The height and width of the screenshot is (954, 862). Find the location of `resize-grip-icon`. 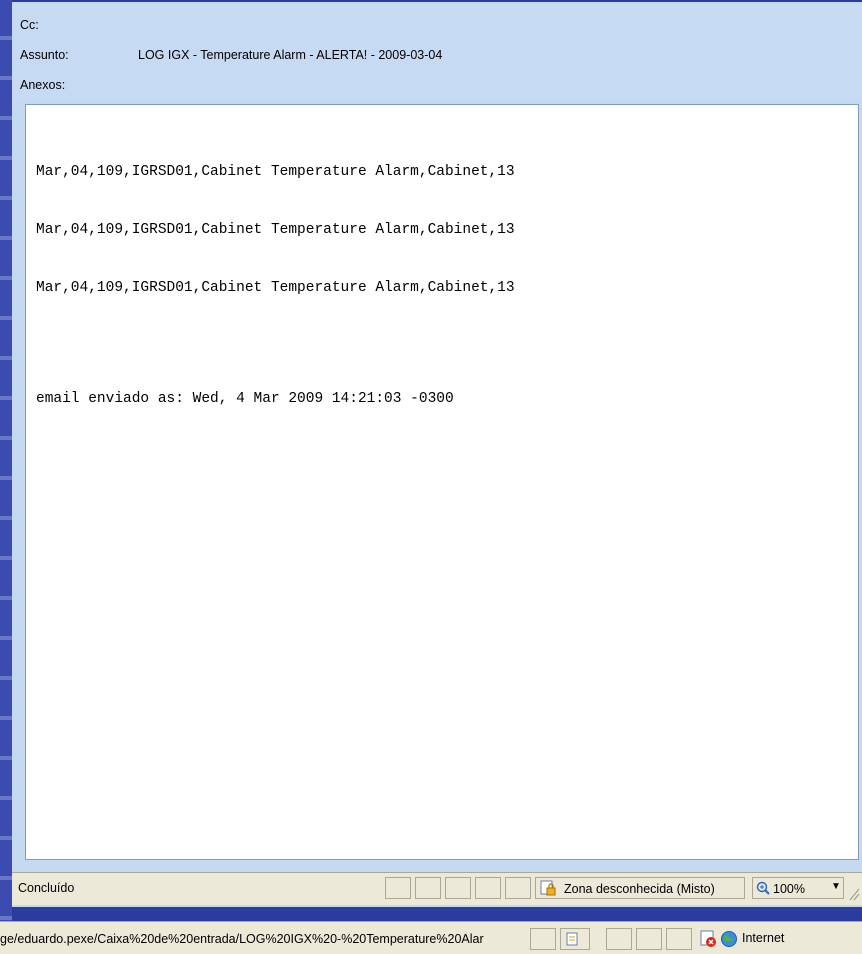

resize-grip-icon is located at coordinates (854, 893).